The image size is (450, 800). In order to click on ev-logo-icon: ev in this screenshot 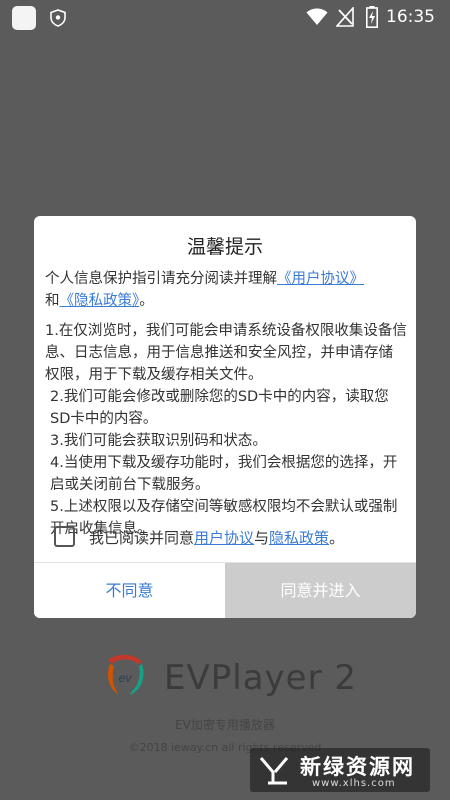, I will do `click(126, 674)`.